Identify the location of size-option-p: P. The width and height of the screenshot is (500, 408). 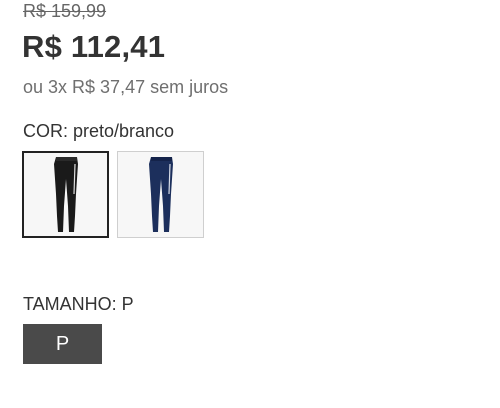
(62, 344).